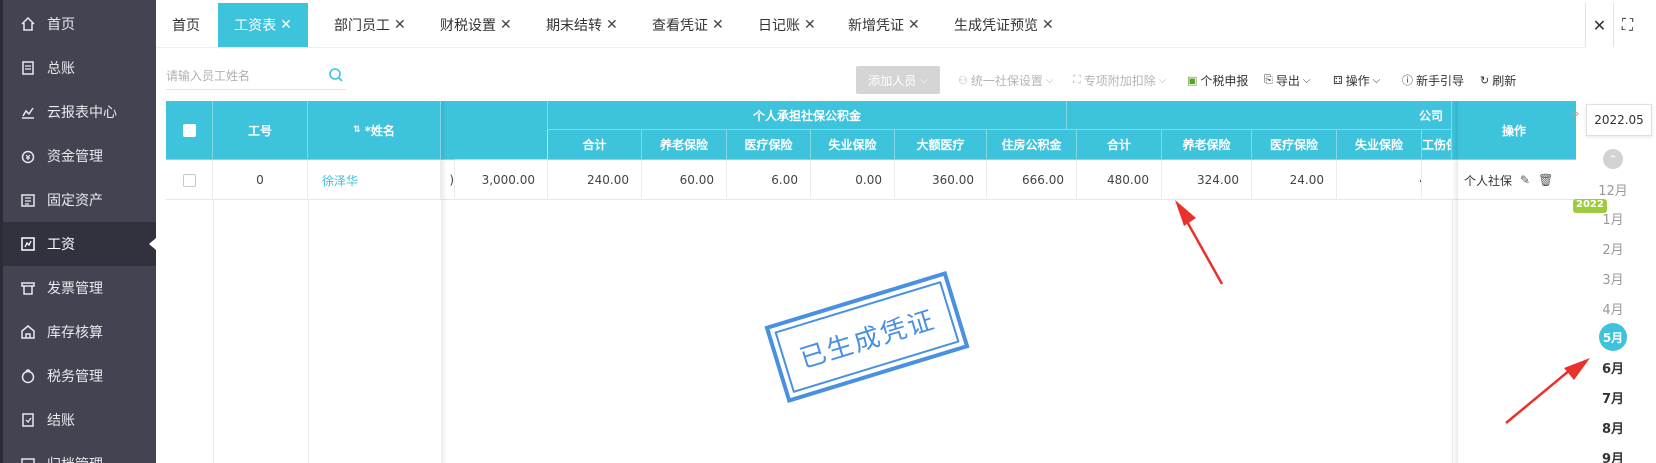 The height and width of the screenshot is (463, 1656). Describe the element at coordinates (79, 376) in the screenshot. I see `sidebar-item-tax: 税务管理` at that location.